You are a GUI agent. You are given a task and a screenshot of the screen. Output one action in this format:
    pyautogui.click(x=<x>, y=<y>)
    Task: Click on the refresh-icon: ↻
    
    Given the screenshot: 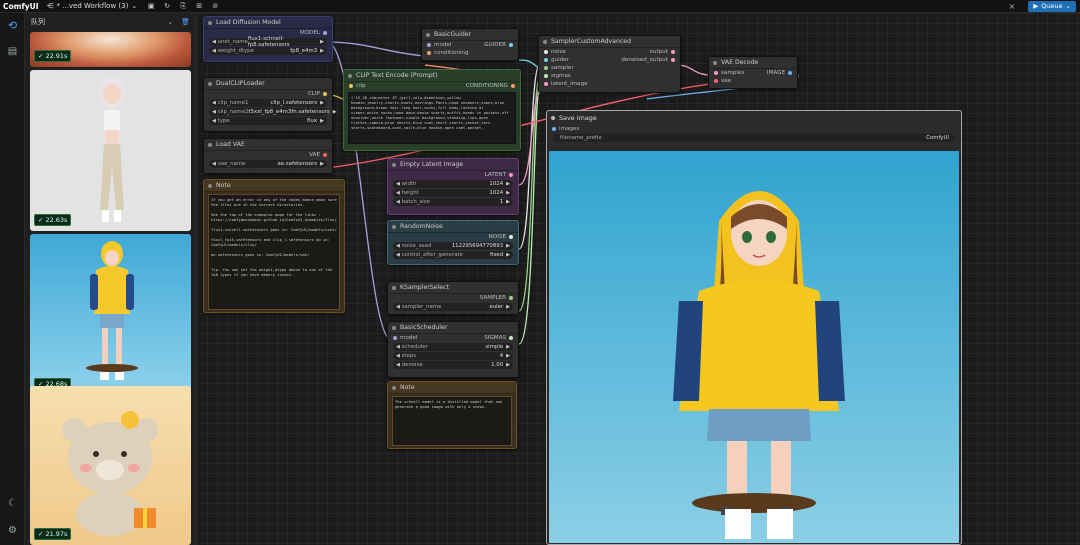 What is the action you would take?
    pyautogui.click(x=167, y=6)
    